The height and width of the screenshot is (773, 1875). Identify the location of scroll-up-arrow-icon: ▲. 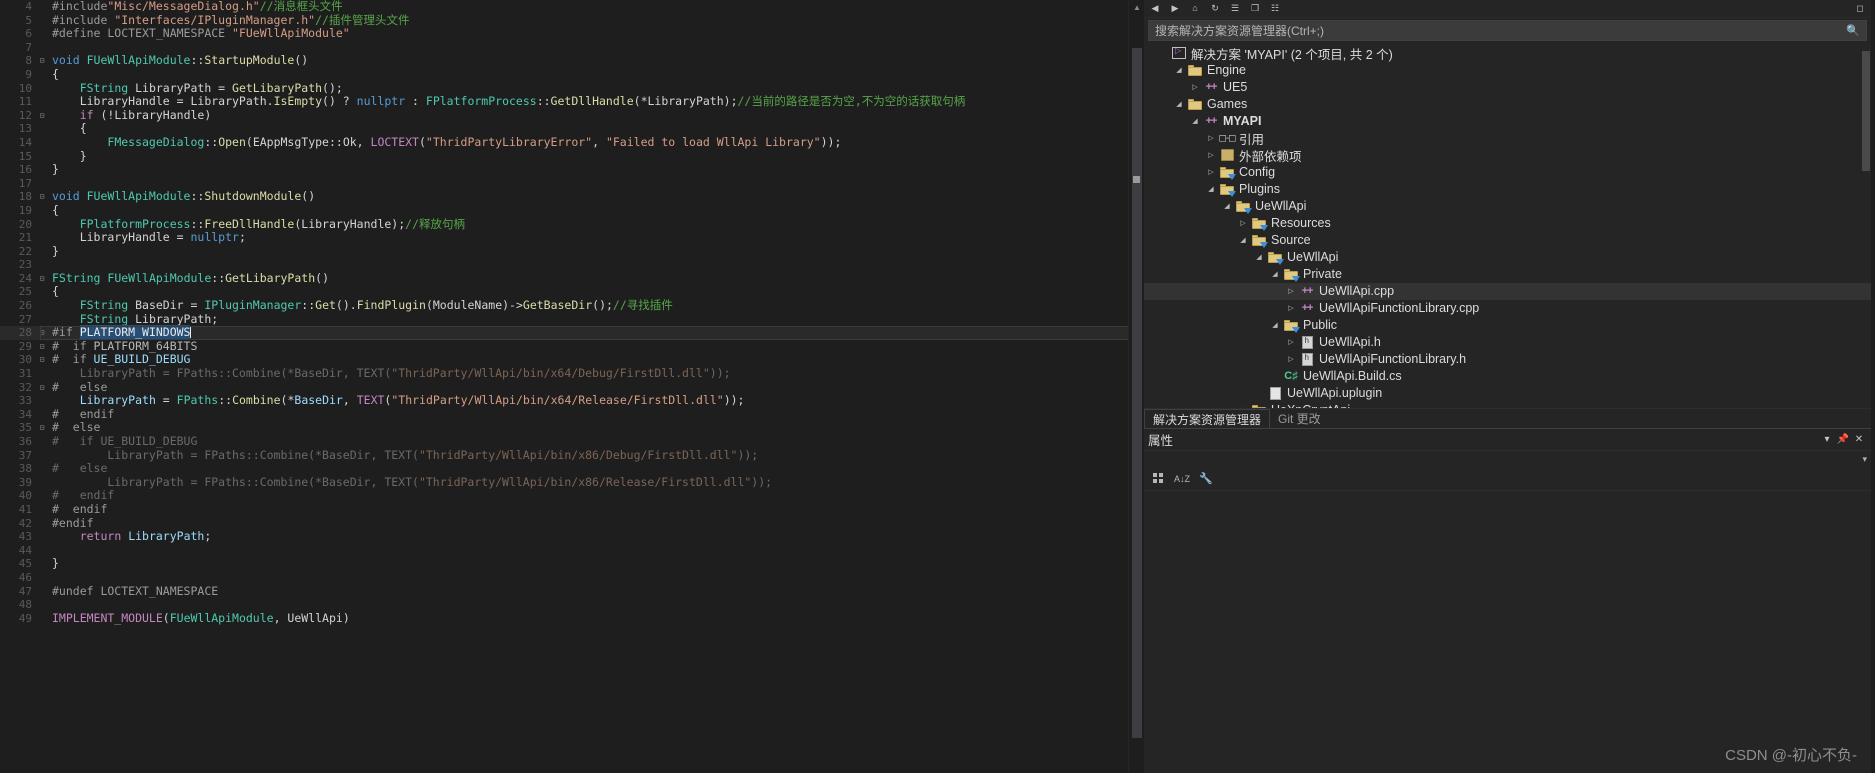
(1136, 8).